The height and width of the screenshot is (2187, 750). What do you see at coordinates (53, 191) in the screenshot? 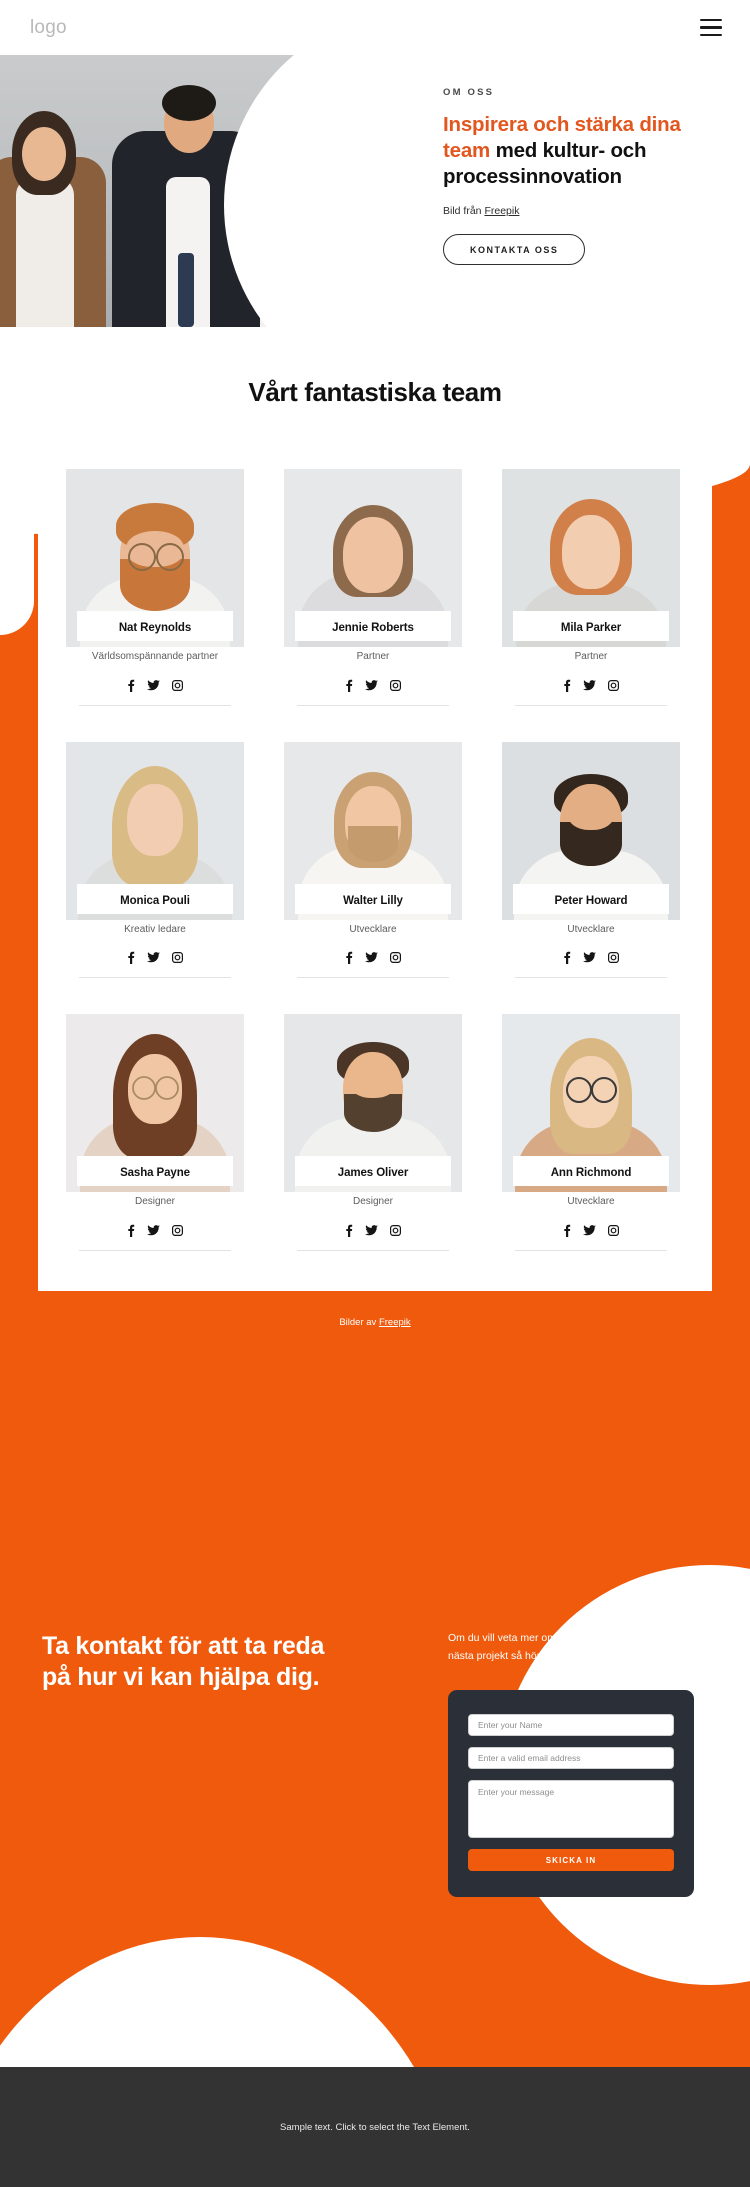
I see `hero-person-left` at bounding box center [53, 191].